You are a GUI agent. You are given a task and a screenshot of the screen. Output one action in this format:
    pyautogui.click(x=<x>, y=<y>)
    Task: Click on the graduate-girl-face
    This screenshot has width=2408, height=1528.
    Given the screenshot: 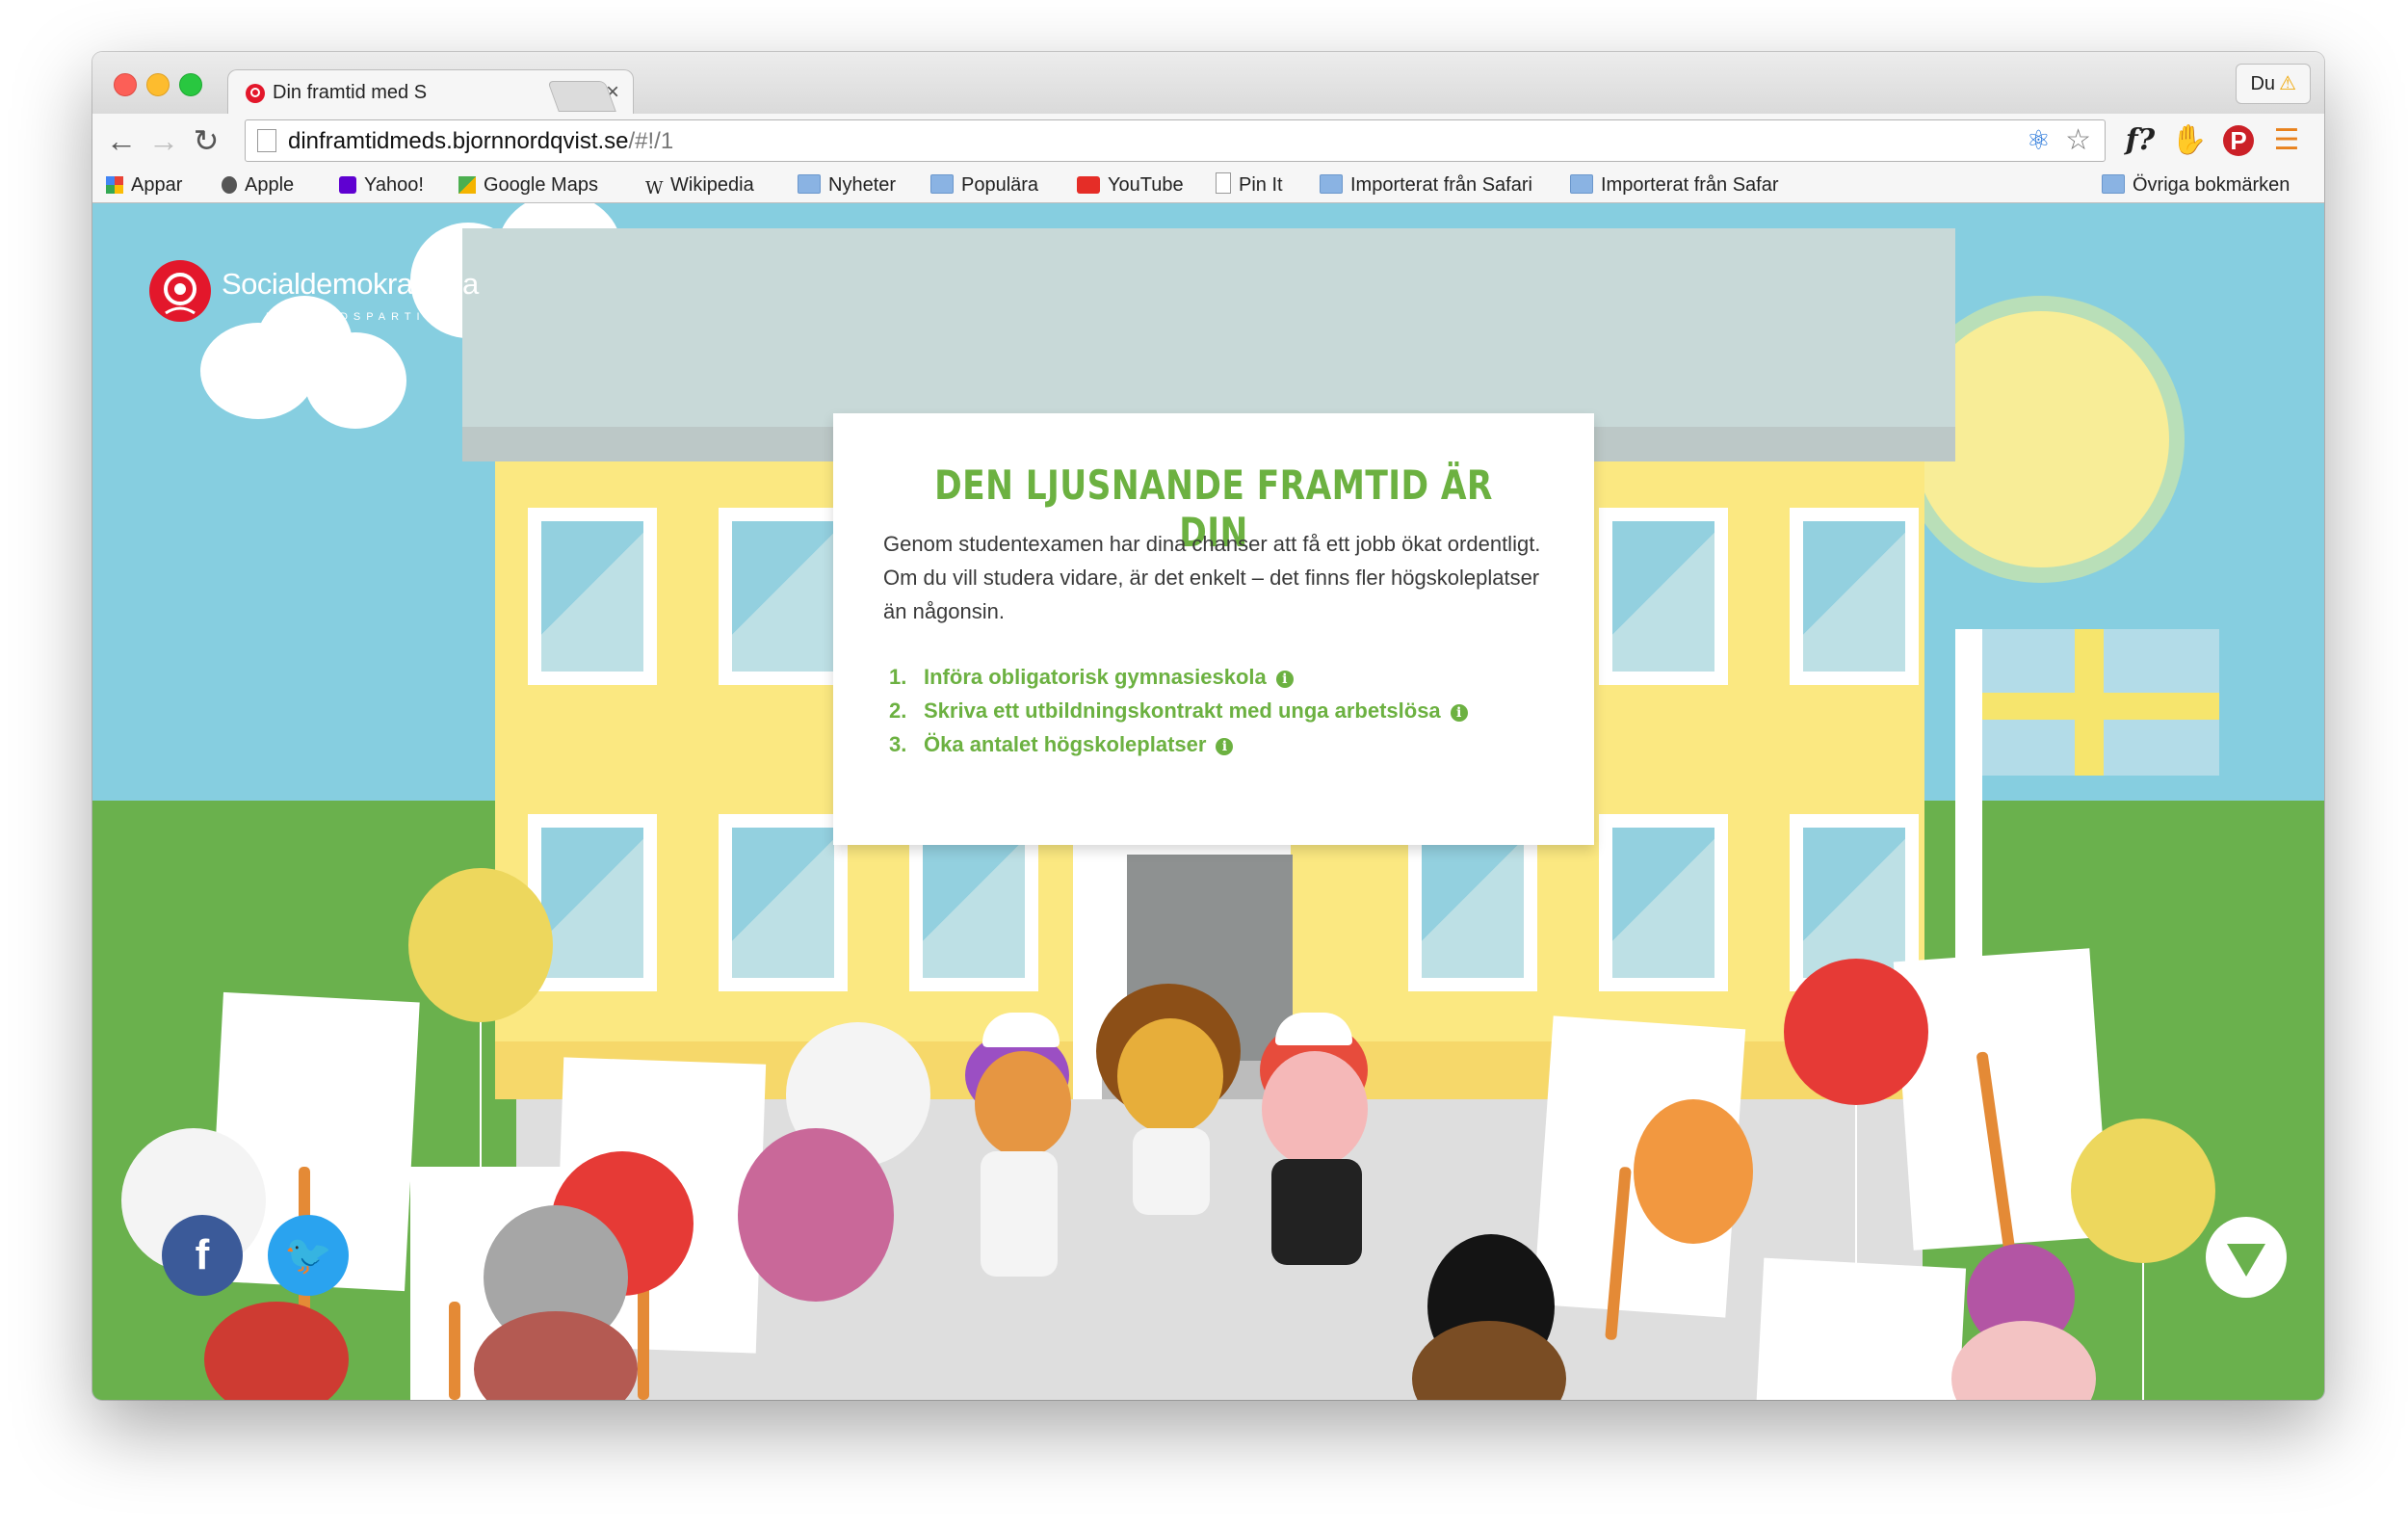 What is the action you would take?
    pyautogui.click(x=1023, y=1104)
    